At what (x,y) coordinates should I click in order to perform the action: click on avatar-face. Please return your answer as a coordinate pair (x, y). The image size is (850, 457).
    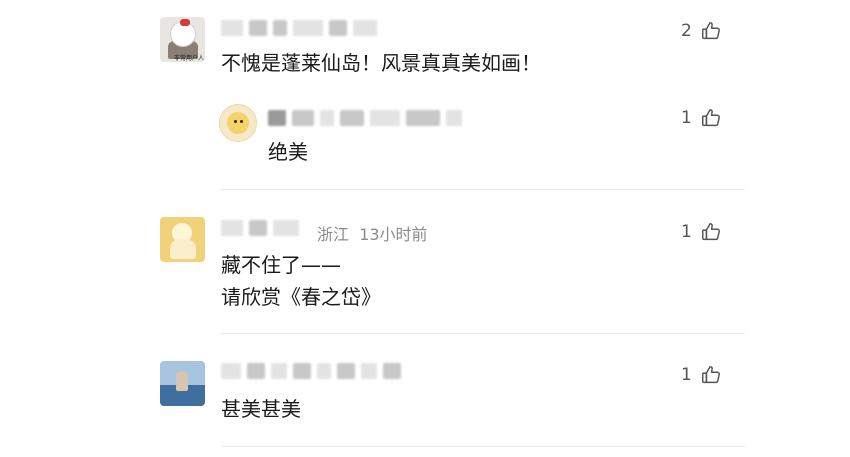
    Looking at the image, I should click on (238, 123).